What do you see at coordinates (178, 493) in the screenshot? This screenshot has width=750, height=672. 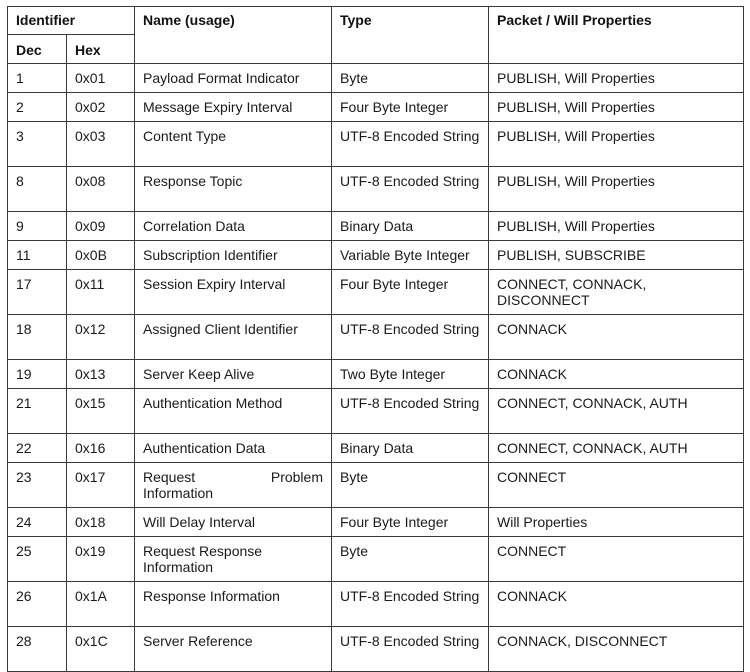 I see `name-line-2: Information` at bounding box center [178, 493].